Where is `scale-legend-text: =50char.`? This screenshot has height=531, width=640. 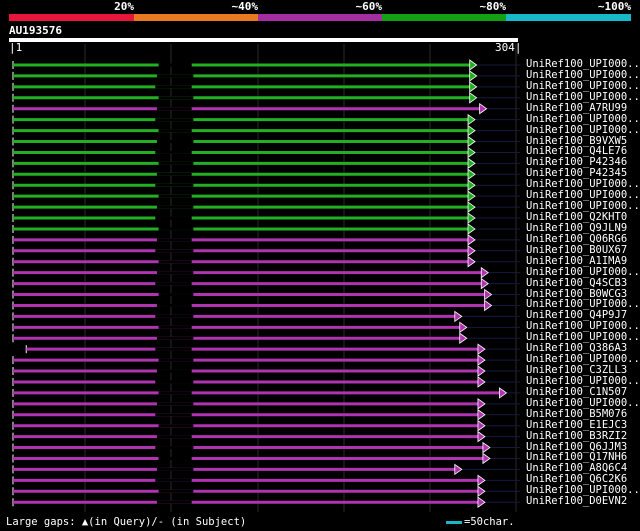 scale-legend-text: =50char. is located at coordinates (489, 522).